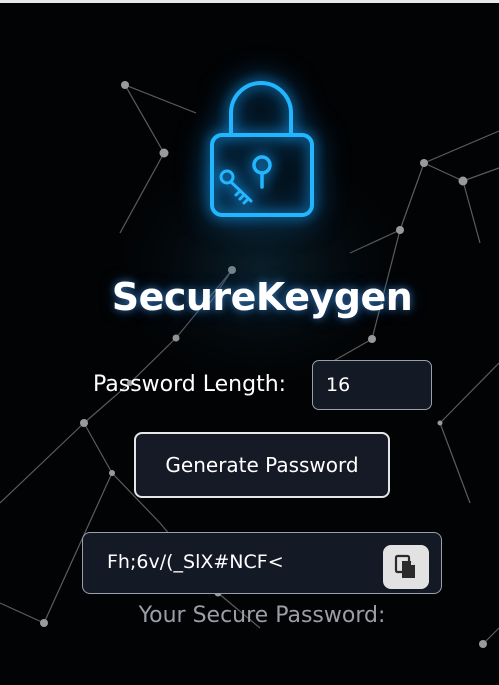  What do you see at coordinates (262, 615) in the screenshot?
I see `password-caption: Your Secure Password:` at bounding box center [262, 615].